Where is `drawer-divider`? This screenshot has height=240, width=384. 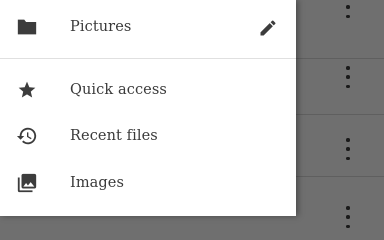 drawer-divider is located at coordinates (148, 58).